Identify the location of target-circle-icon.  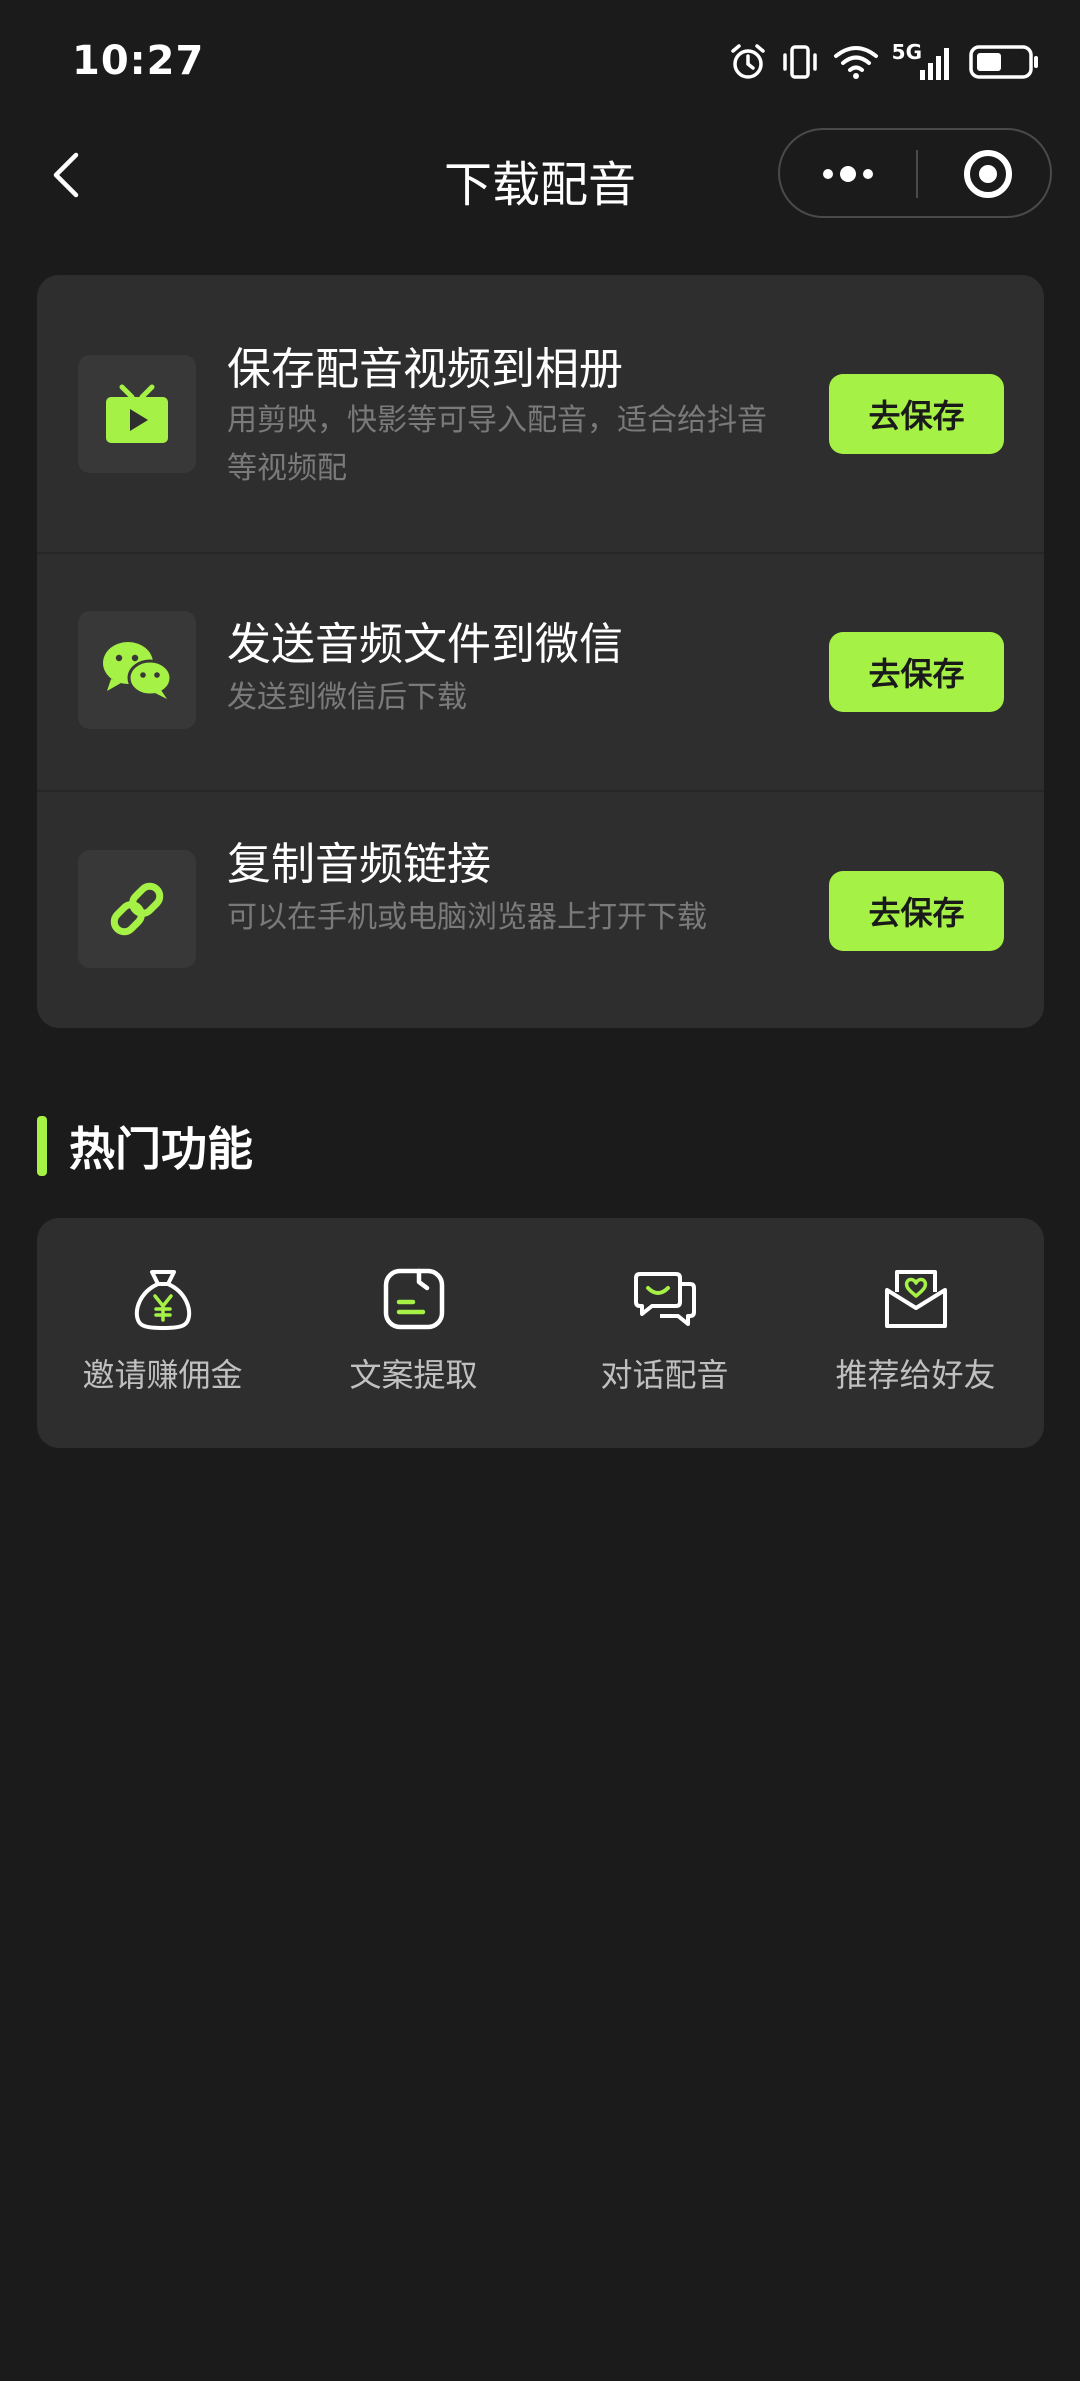
(988, 174).